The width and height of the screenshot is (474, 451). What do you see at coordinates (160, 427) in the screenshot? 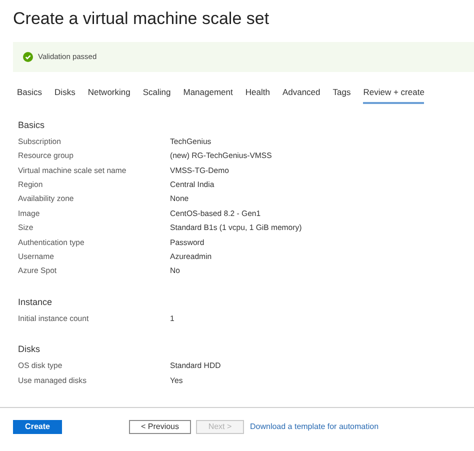
I see `previous-button: < Previous` at bounding box center [160, 427].